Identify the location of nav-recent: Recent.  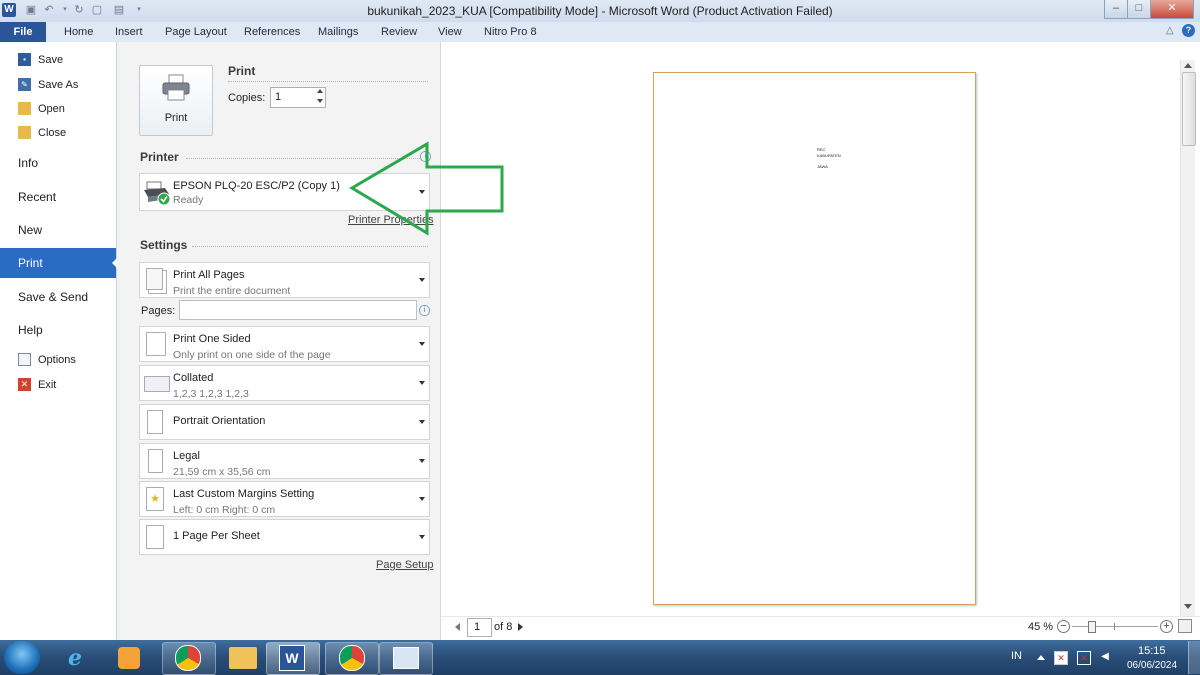
(37, 197).